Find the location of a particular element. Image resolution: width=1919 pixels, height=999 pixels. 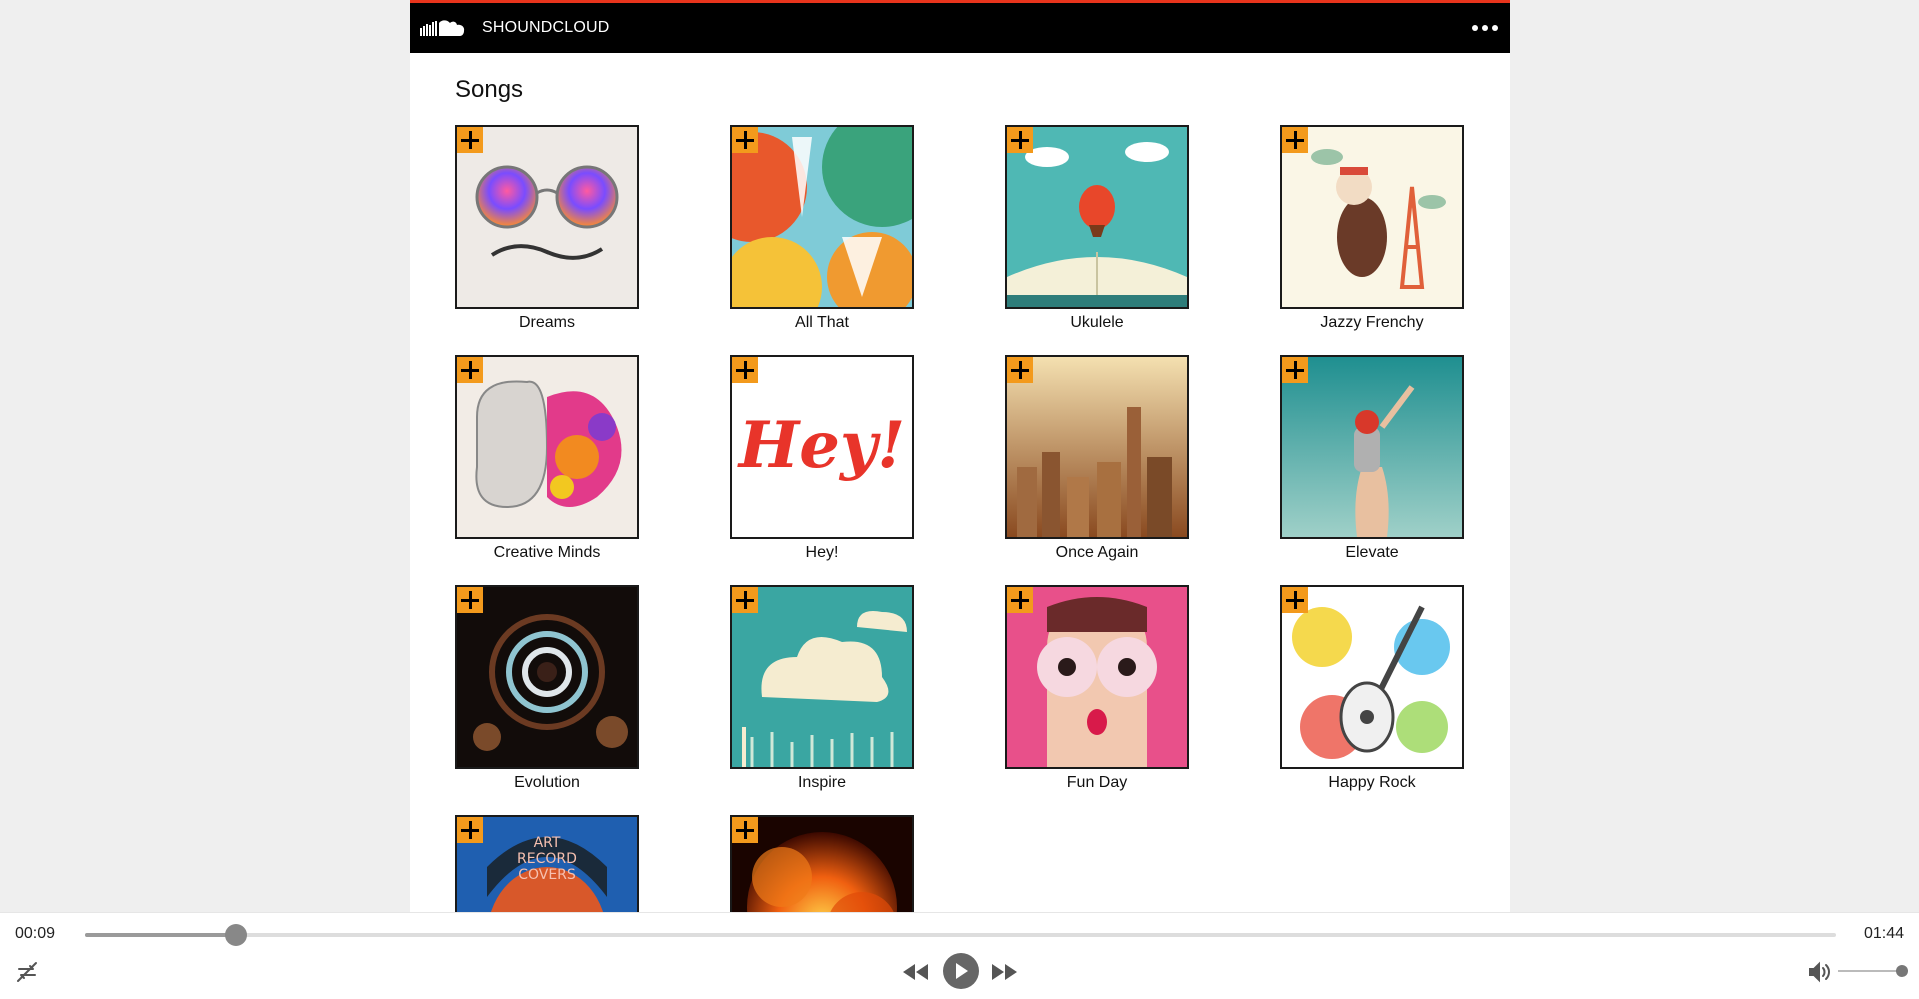

song-tile: ART RECORD COVERS is located at coordinates (547, 863).